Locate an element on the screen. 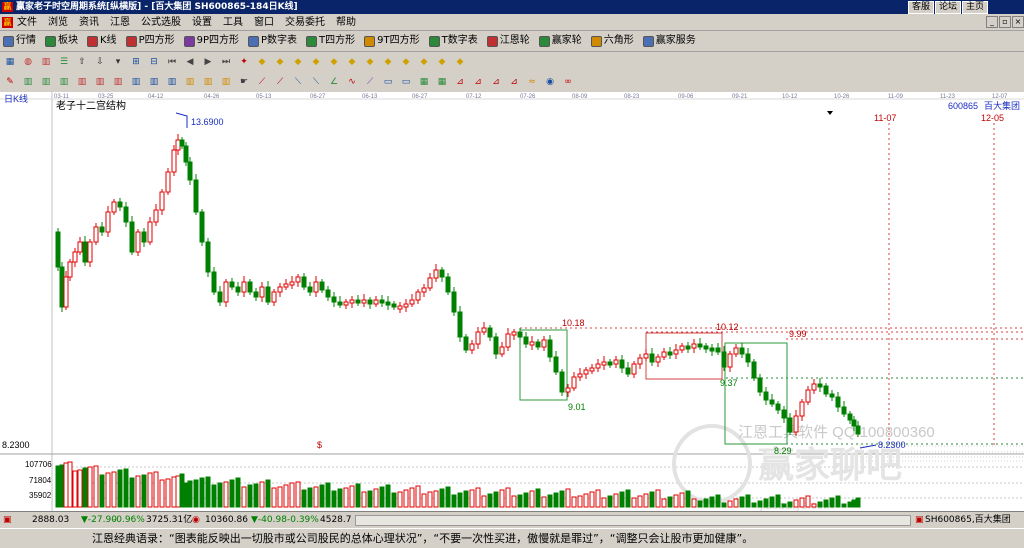 The image size is (1024, 548). bar-k-icon: ▥ is located at coordinates (208, 82).